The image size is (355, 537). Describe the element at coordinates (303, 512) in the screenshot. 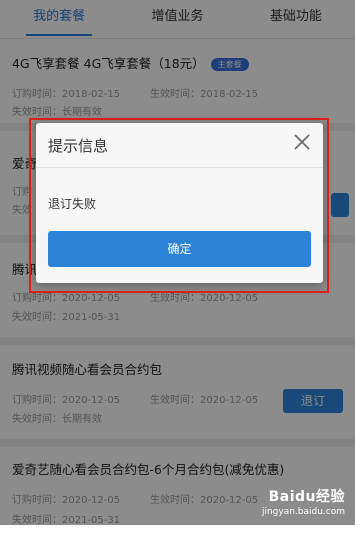

I see `watermark-url: jingyan.baidu.com` at that location.